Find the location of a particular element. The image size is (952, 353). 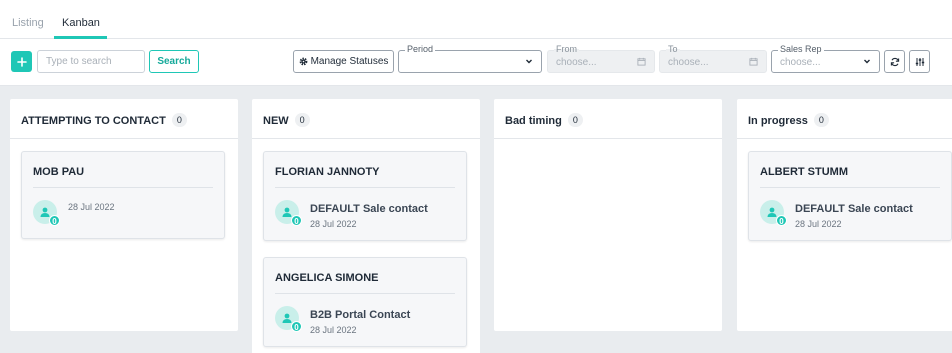

filter-settings-button is located at coordinates (919, 61).